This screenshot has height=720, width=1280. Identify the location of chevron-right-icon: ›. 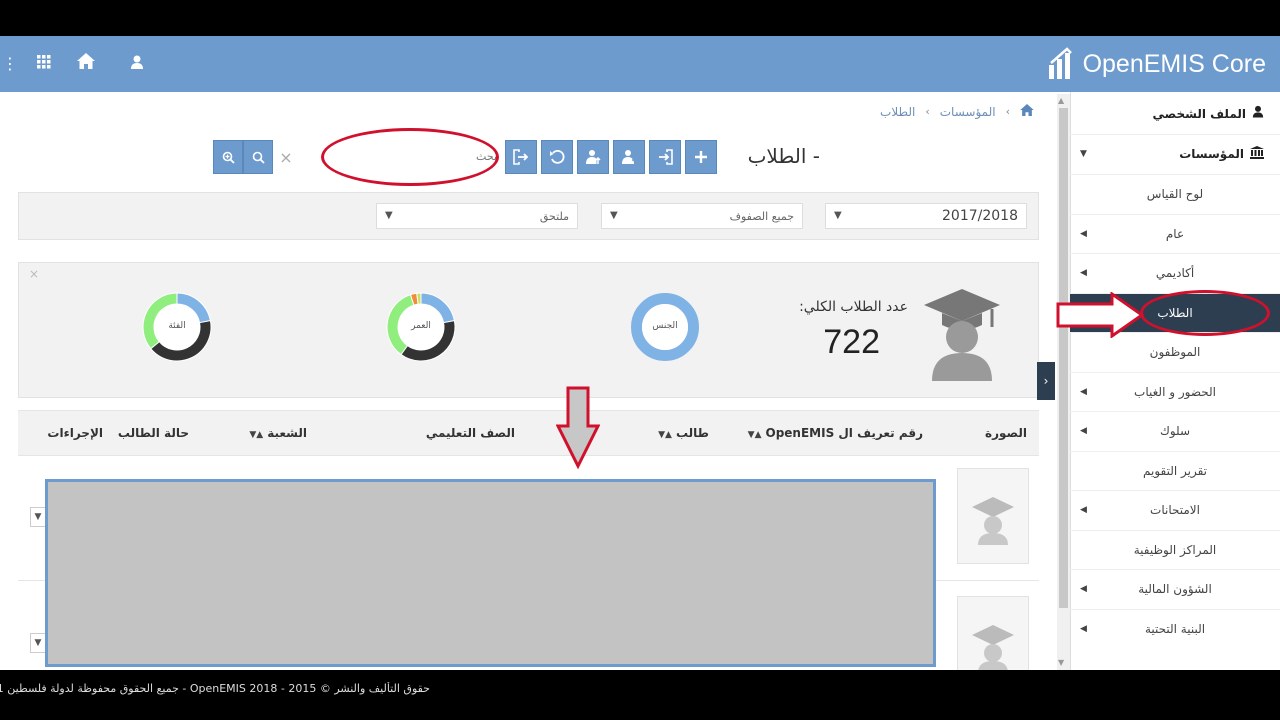
(1046, 381).